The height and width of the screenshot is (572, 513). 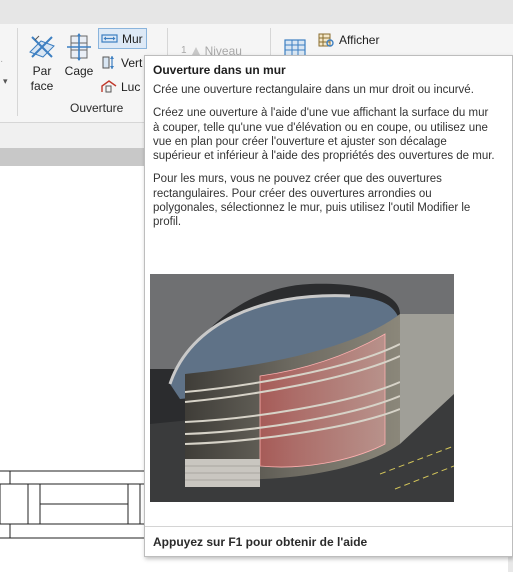 What do you see at coordinates (42, 46) in the screenshot?
I see `par-face-icon` at bounding box center [42, 46].